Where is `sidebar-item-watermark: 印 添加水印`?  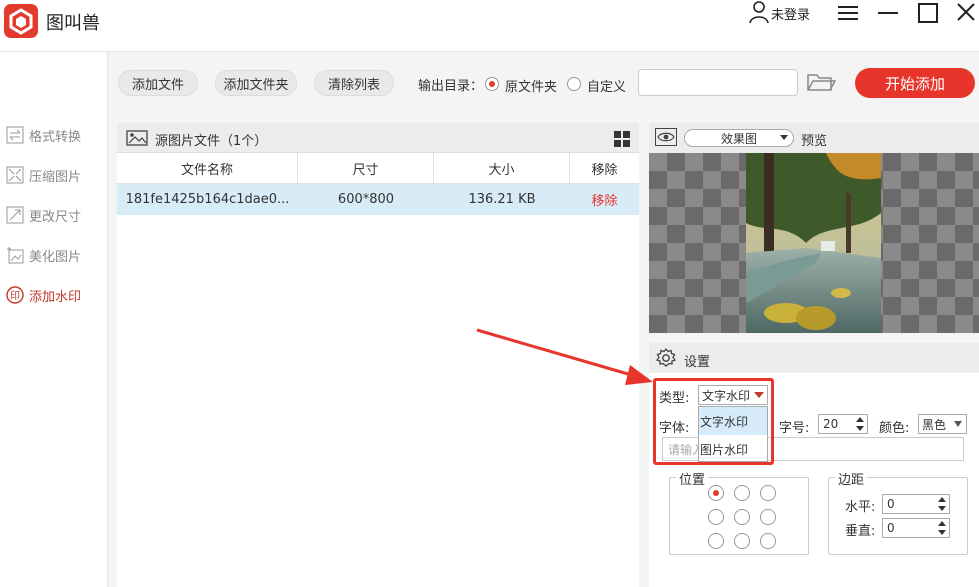
sidebar-item-watermark: 印 添加水印 is located at coordinates (43, 295).